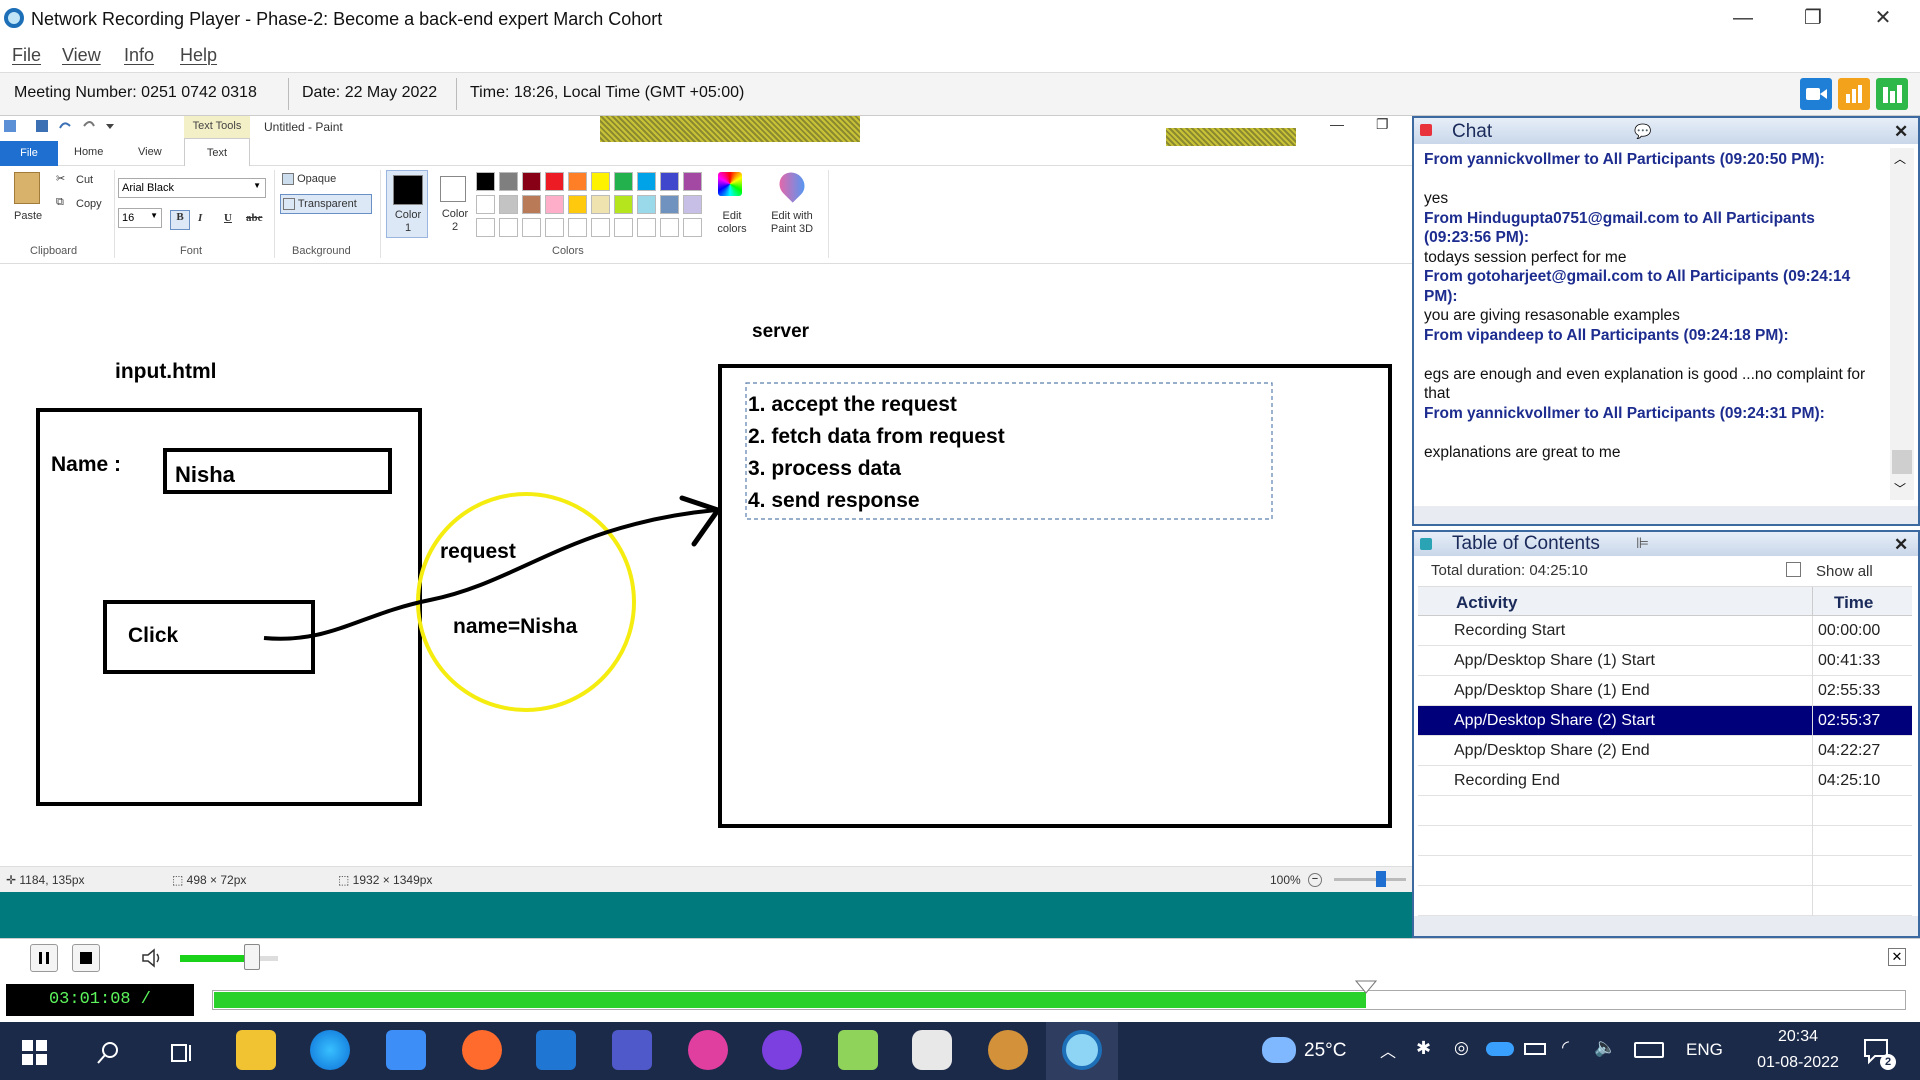 Image resolution: width=1920 pixels, height=1080 pixels. I want to click on color2-button: Color 2, so click(455, 204).